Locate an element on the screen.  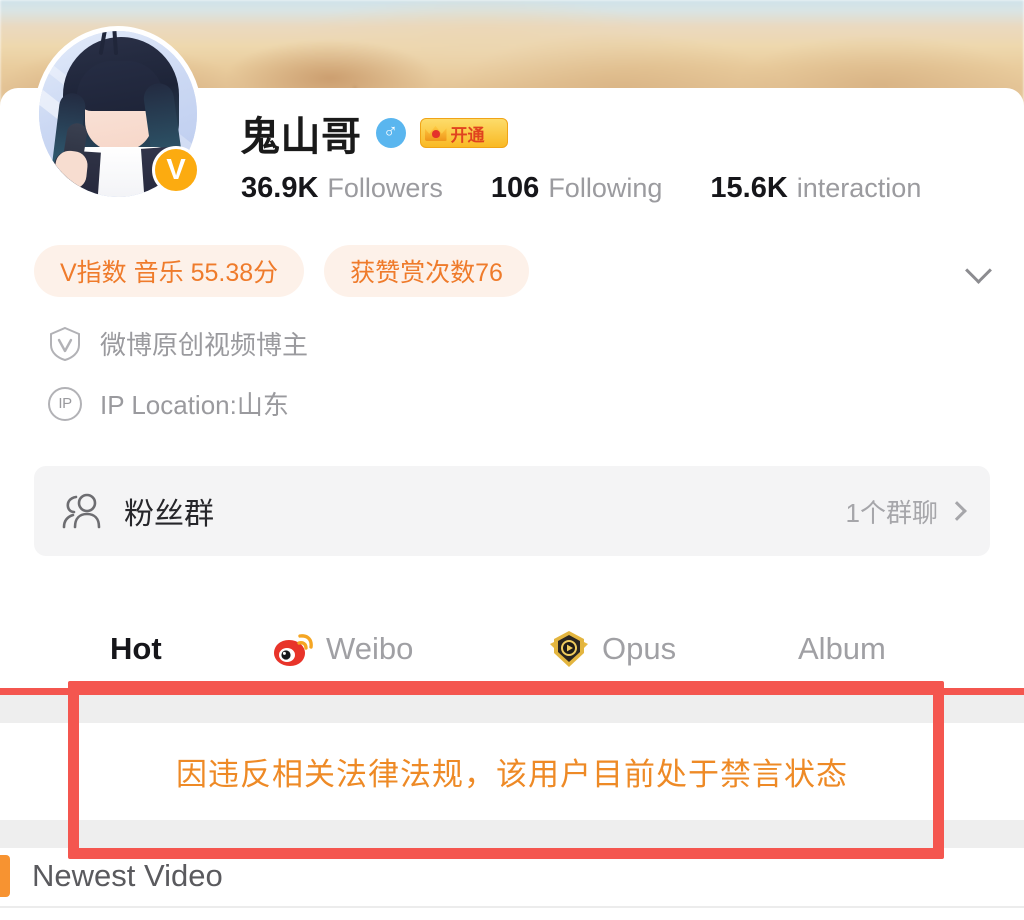
stat-following: 106 Following is located at coordinates (576, 188).